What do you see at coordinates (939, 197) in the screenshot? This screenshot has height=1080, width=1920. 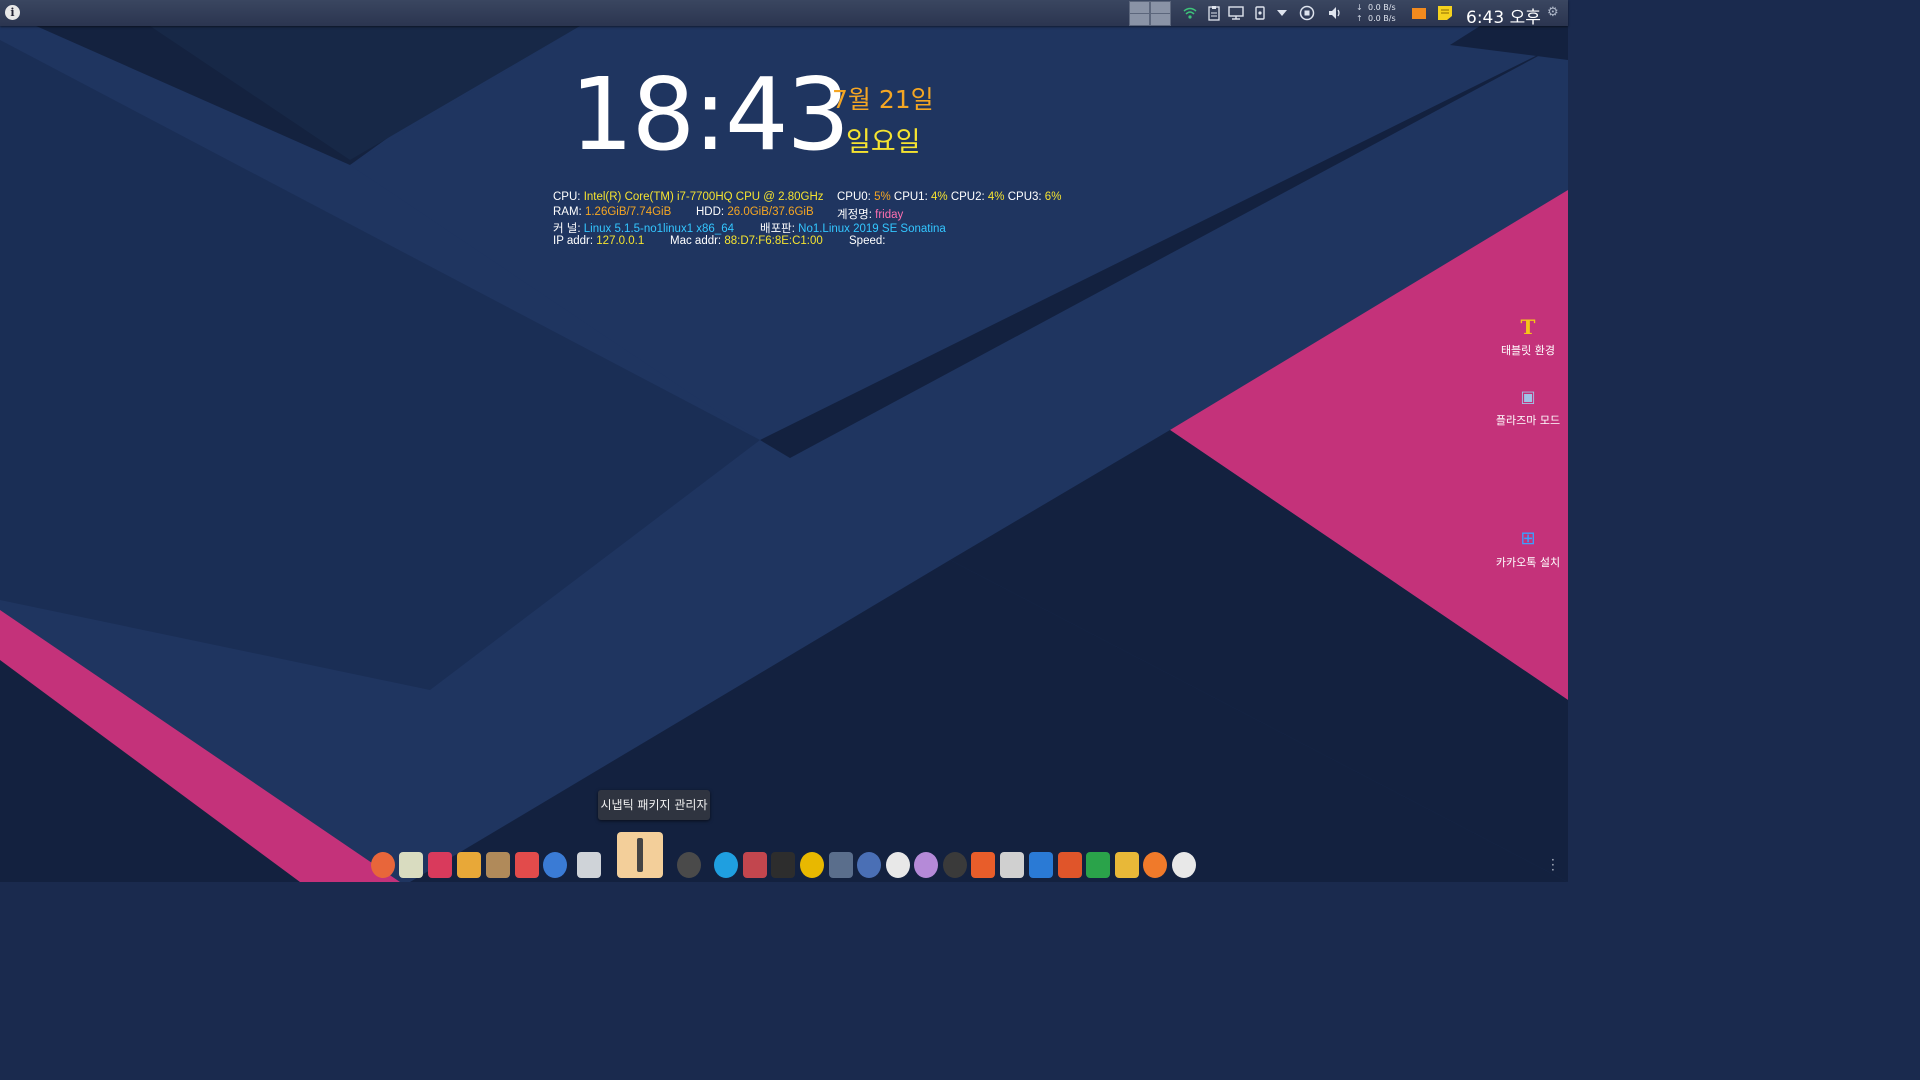 I see `cpu1-value: 4%` at bounding box center [939, 197].